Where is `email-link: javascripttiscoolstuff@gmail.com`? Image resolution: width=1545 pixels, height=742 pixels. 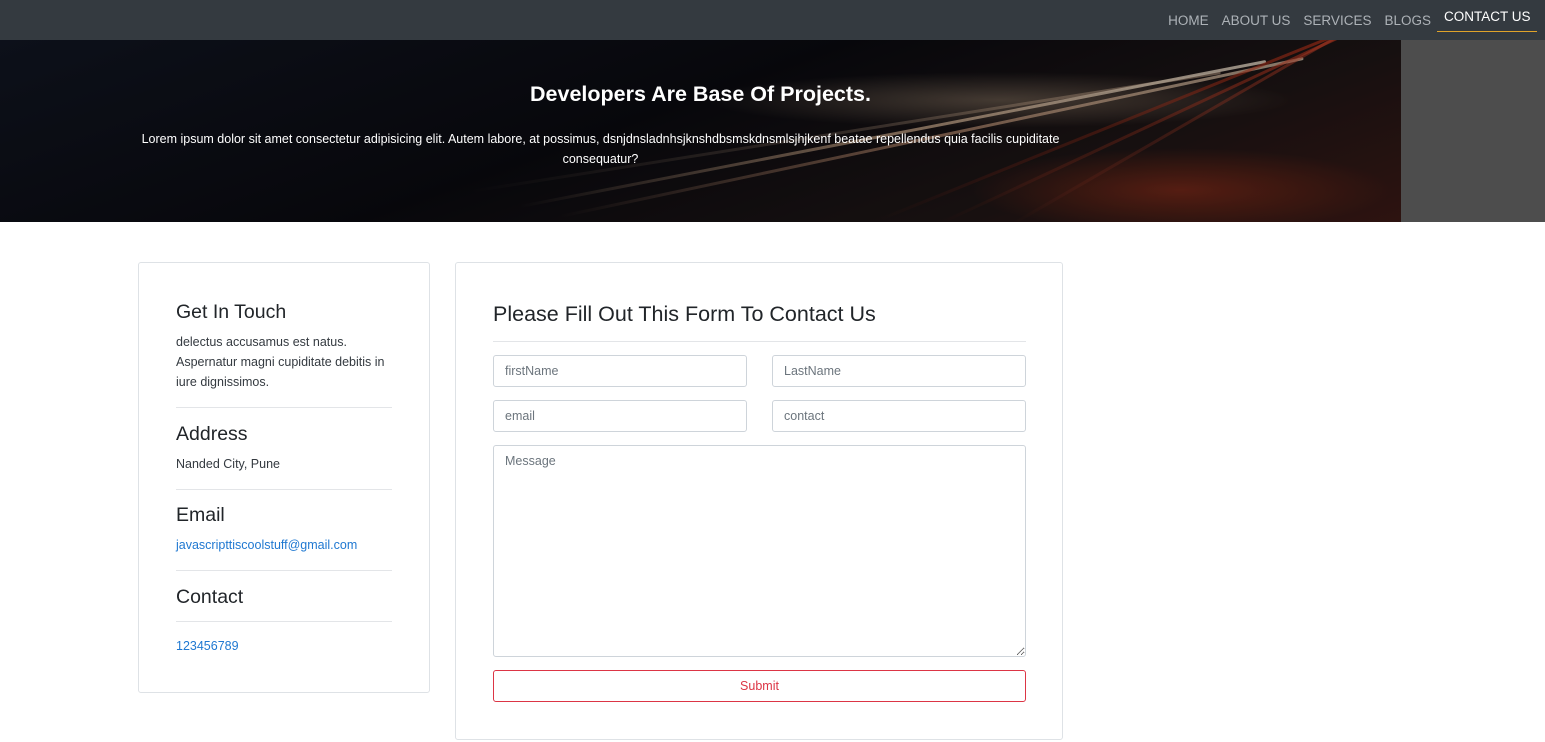 email-link: javascripttiscoolstuff@gmail.com is located at coordinates (284, 545).